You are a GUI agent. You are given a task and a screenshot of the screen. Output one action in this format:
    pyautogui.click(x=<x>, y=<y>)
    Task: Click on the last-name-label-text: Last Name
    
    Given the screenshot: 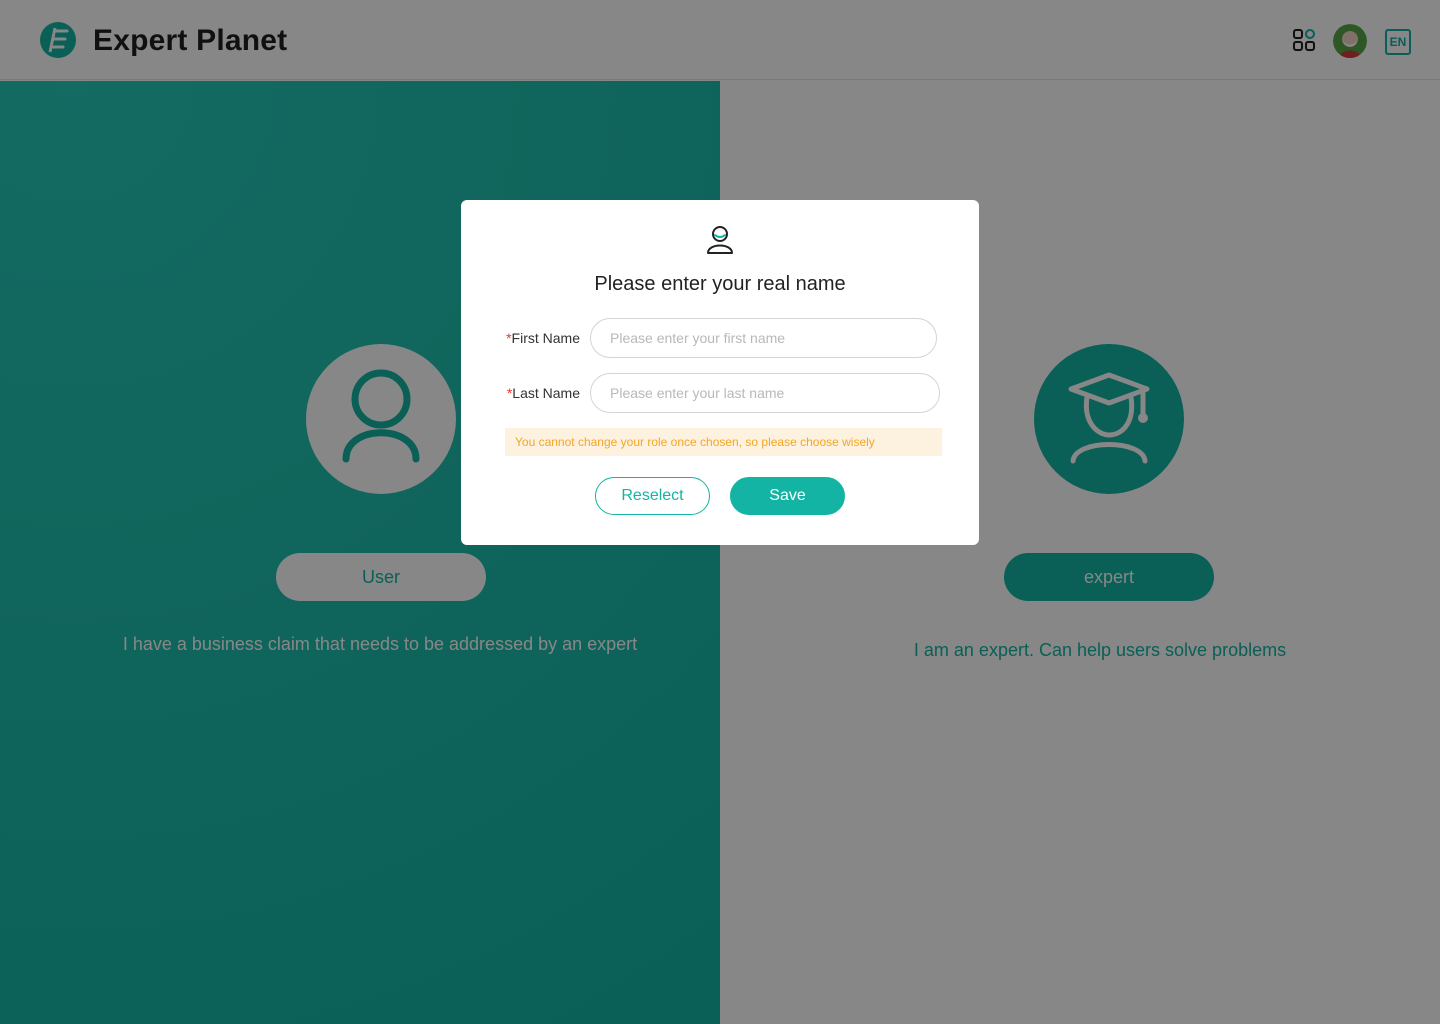 What is the action you would take?
    pyautogui.click(x=546, y=393)
    